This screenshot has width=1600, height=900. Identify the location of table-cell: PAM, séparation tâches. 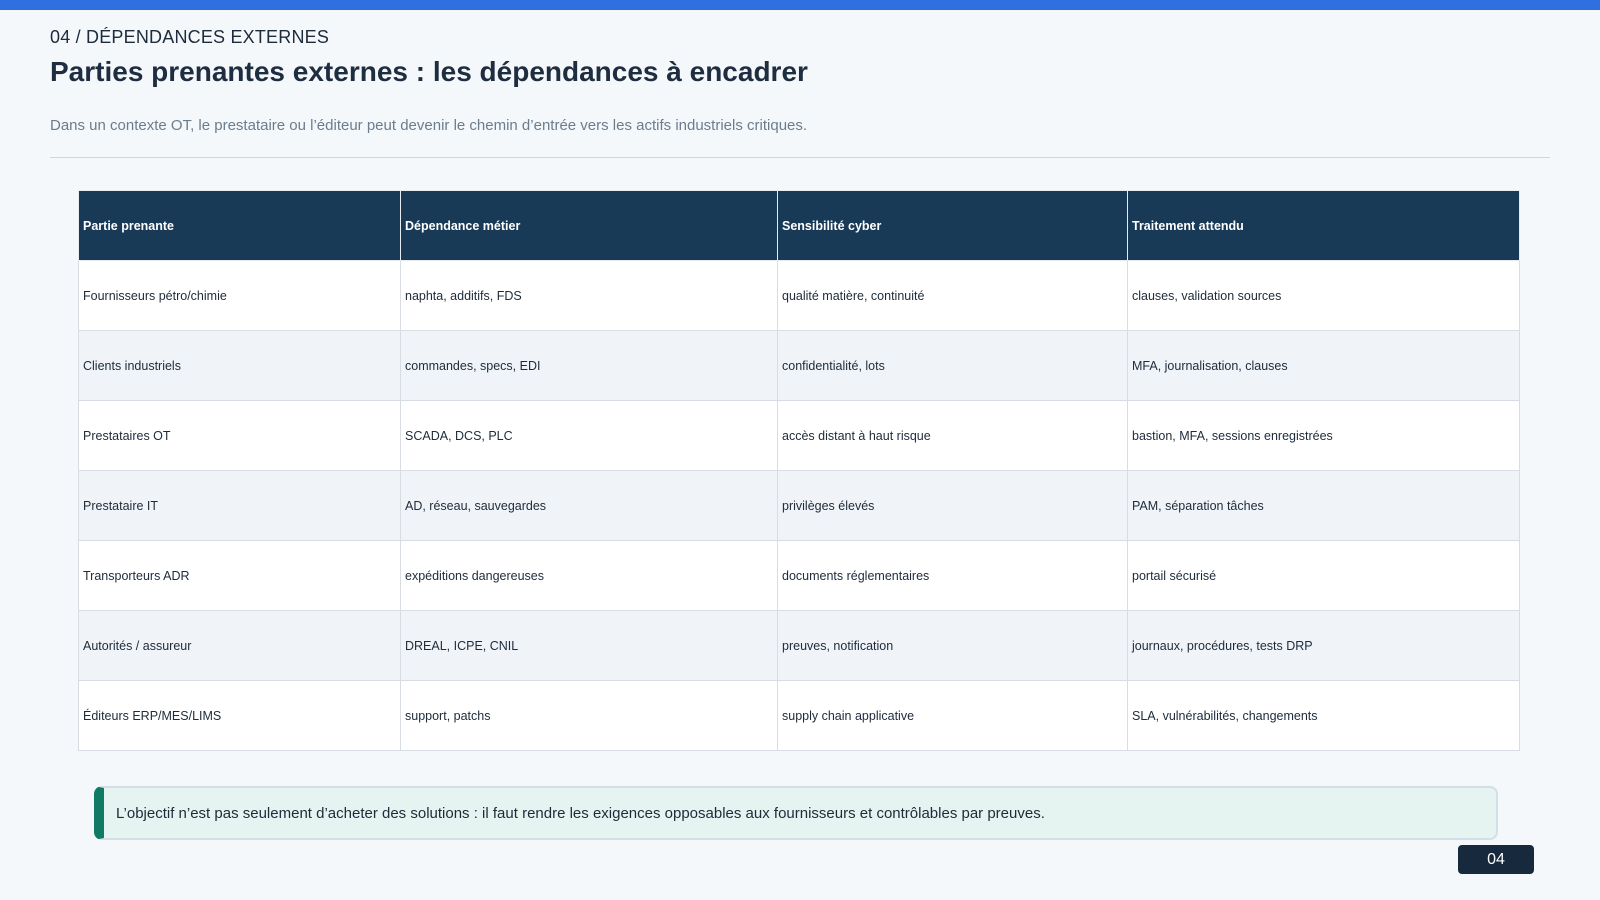
(1323, 505).